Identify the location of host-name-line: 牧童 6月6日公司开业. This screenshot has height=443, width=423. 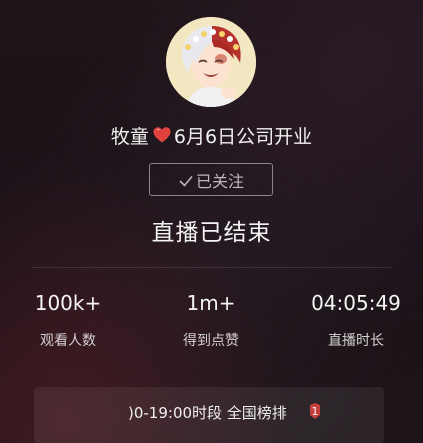
(211, 135).